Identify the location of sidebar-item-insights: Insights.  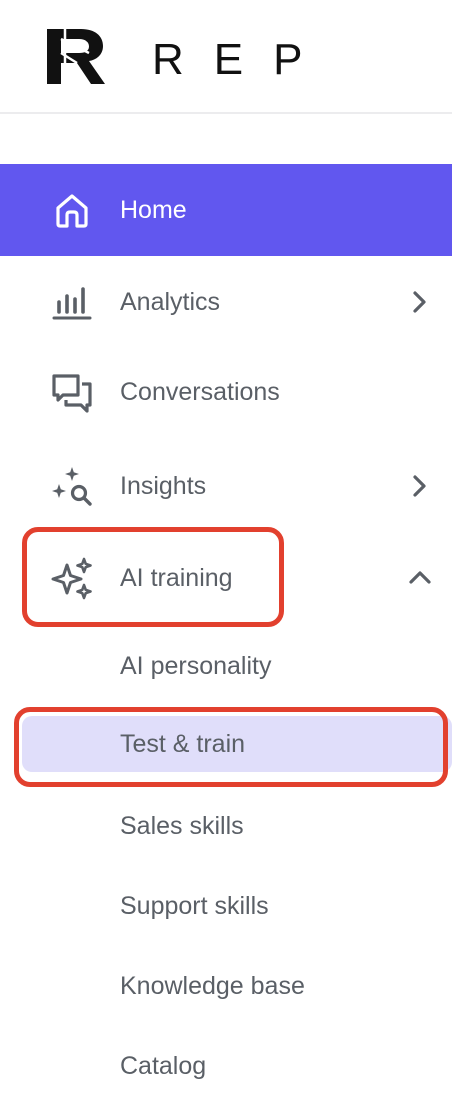
(226, 486).